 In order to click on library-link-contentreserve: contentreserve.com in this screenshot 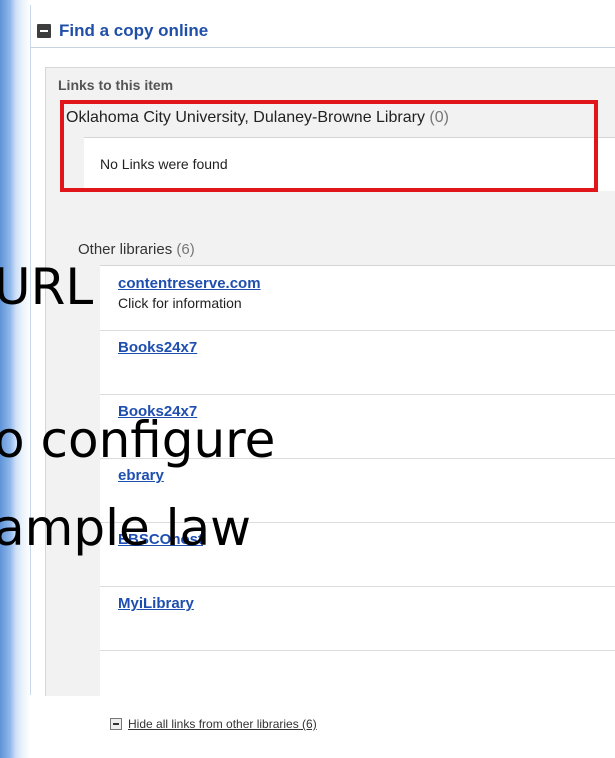, I will do `click(189, 283)`.